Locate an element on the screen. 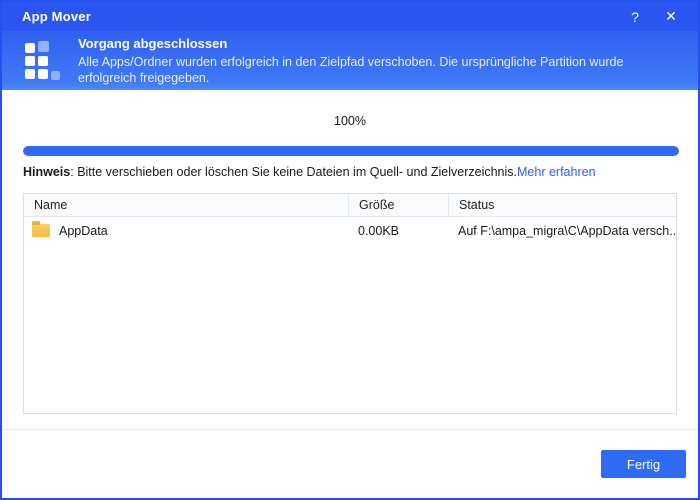 The width and height of the screenshot is (700, 500). progress-bar is located at coordinates (351, 151).